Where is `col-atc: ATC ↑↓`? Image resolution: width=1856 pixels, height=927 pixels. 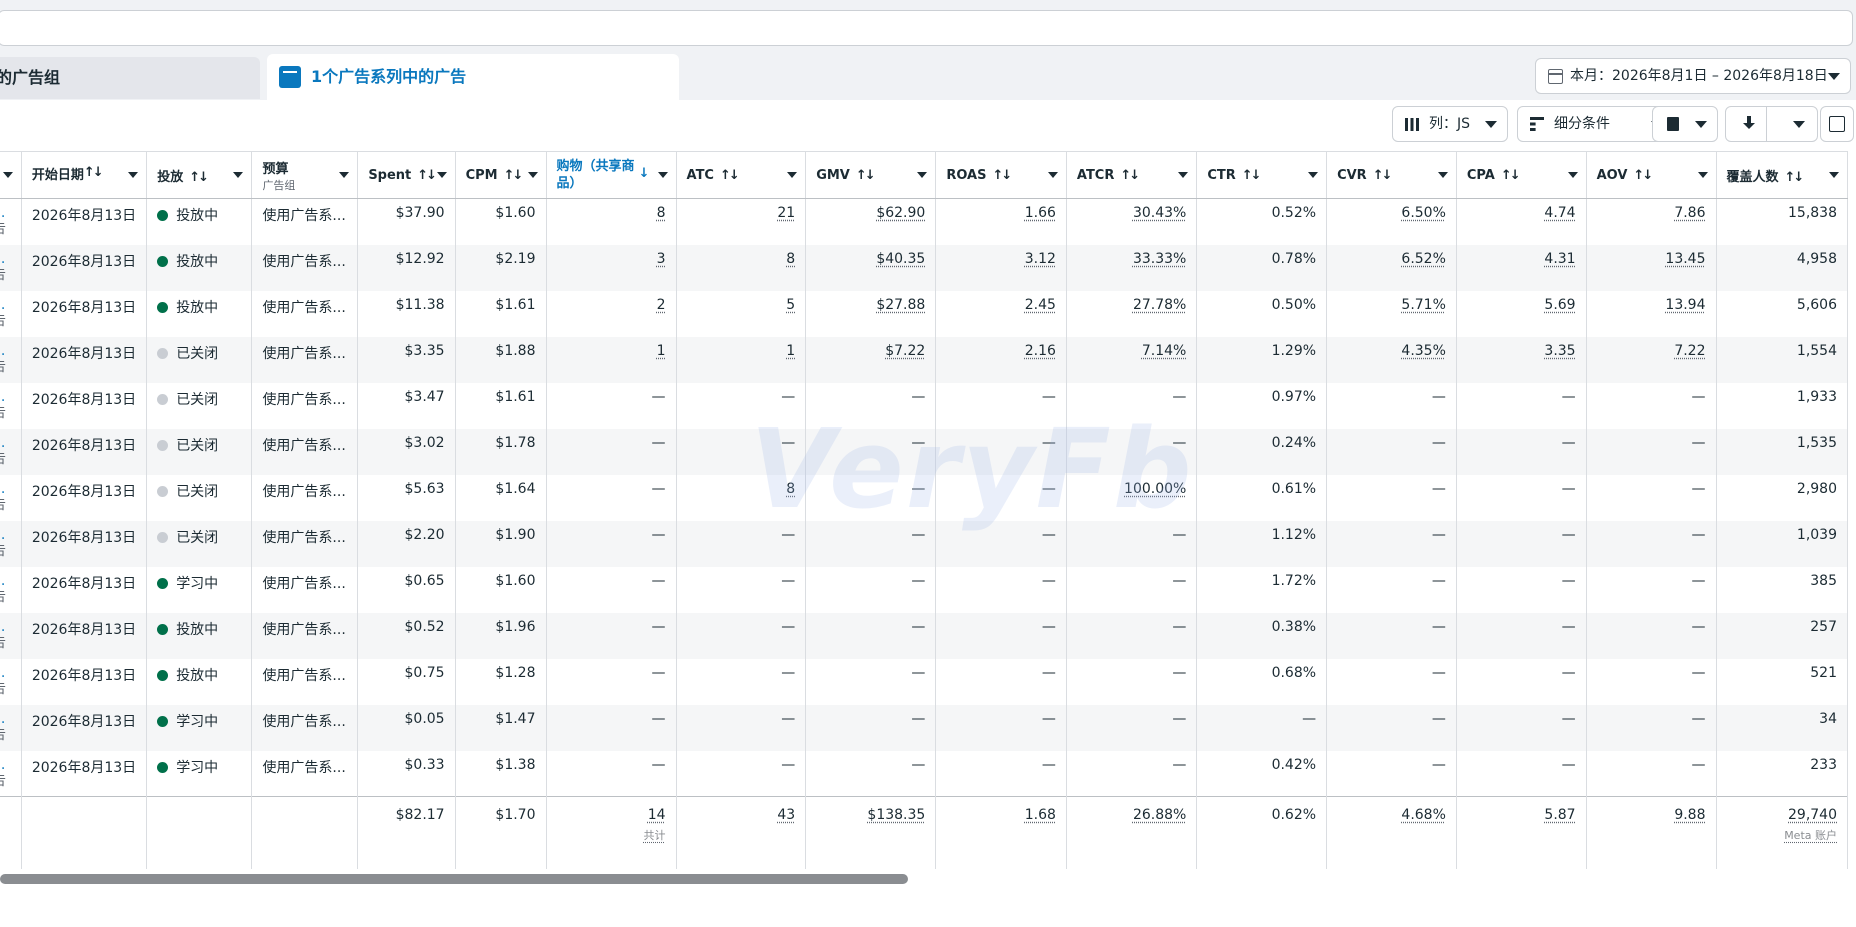 col-atc: ATC ↑↓ is located at coordinates (741, 175).